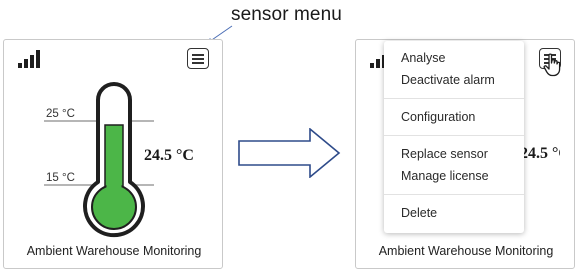  What do you see at coordinates (454, 80) in the screenshot?
I see `menu-item-deactivate-alarm: Deactivate alarm` at bounding box center [454, 80].